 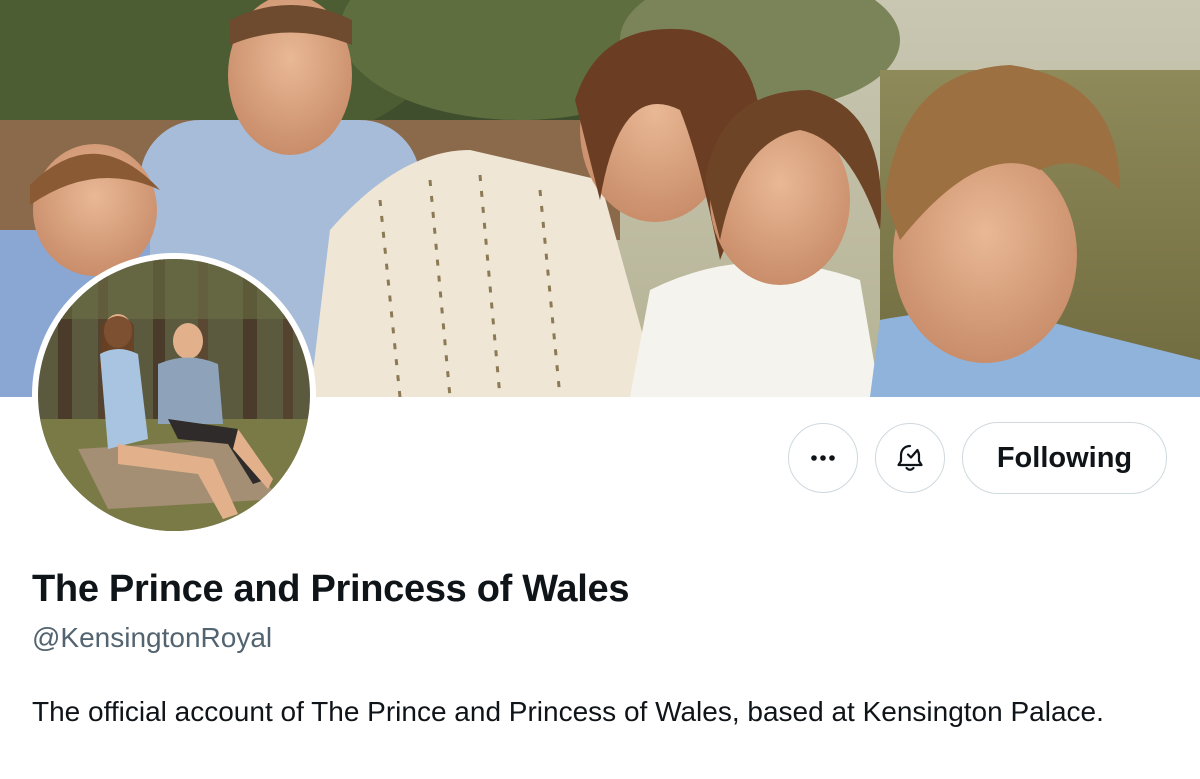 I want to click on more-options-button, so click(x=823, y=458).